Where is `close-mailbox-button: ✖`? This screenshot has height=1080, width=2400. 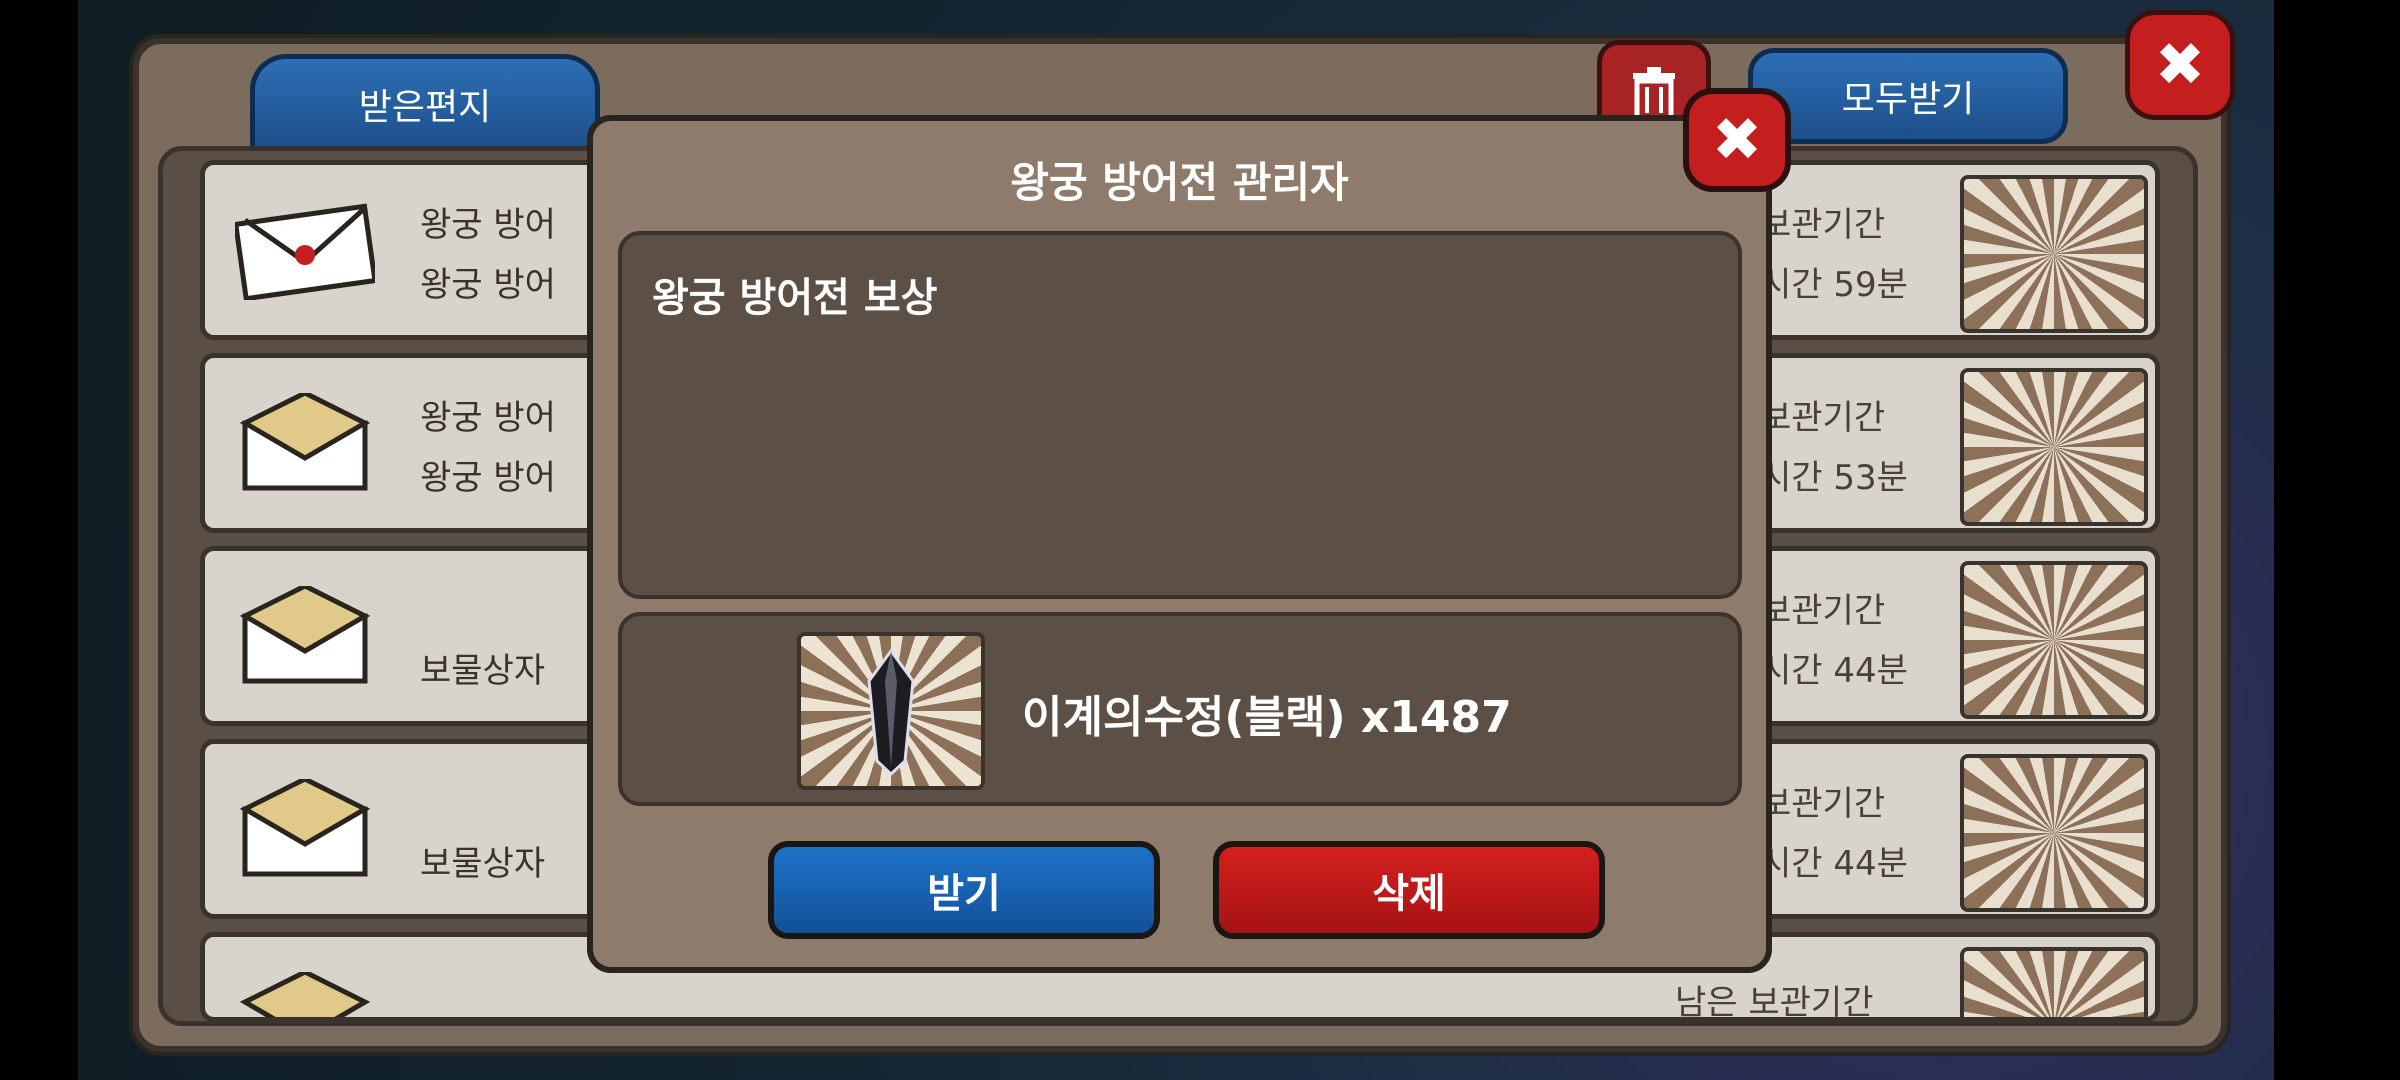 close-mailbox-button: ✖ is located at coordinates (2180, 65).